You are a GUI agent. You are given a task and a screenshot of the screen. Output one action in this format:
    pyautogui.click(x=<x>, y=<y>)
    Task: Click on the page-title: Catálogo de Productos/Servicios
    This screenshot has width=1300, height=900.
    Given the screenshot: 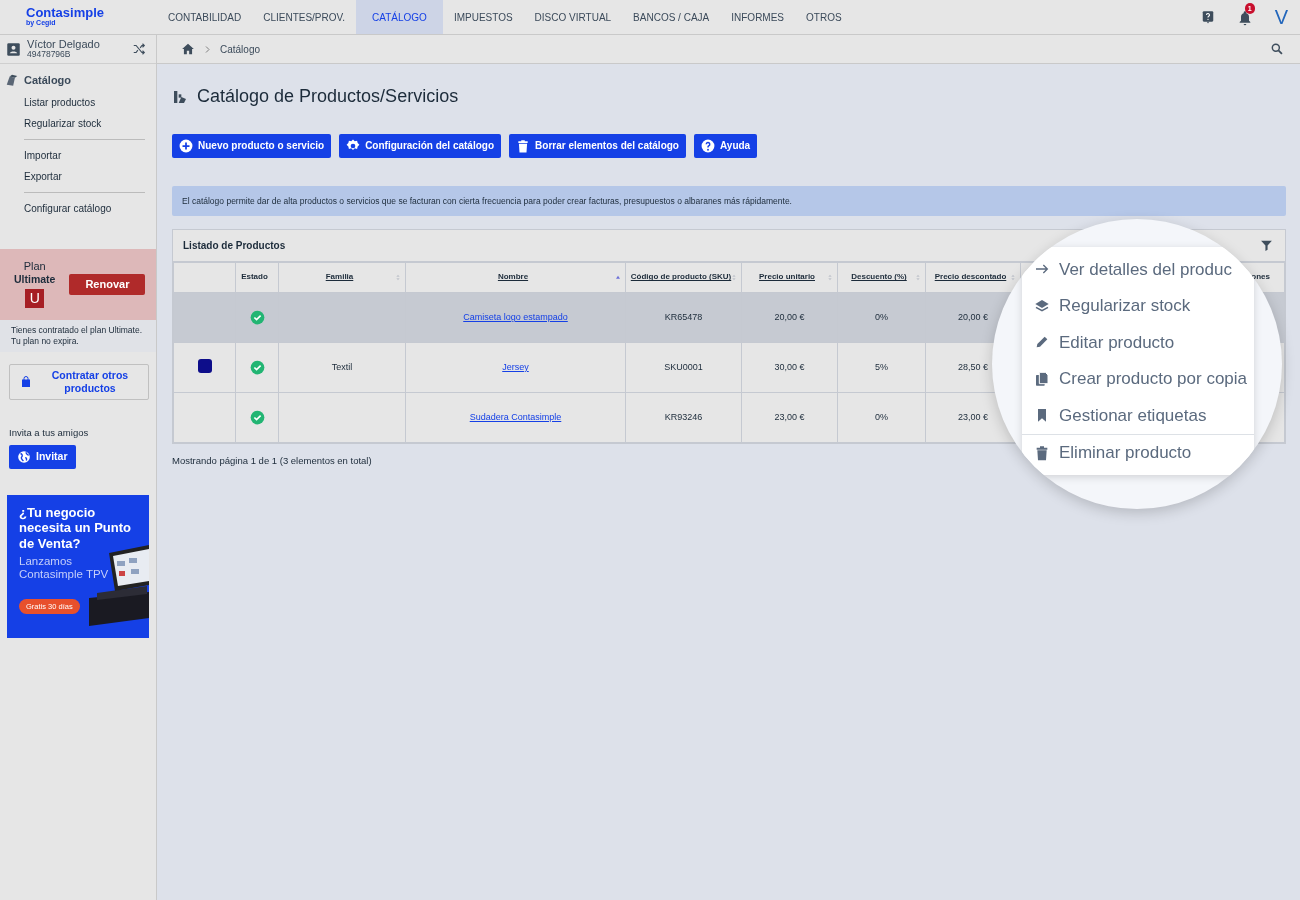 What is the action you would take?
    pyautogui.click(x=328, y=97)
    